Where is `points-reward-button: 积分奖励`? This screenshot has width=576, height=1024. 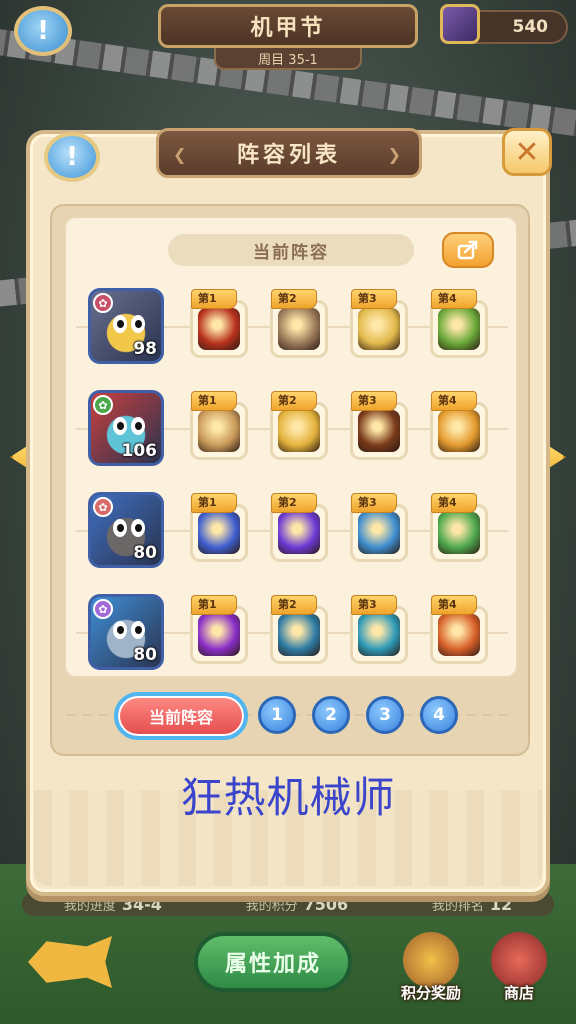
points-reward-button: 积分奖励 is located at coordinates (431, 971).